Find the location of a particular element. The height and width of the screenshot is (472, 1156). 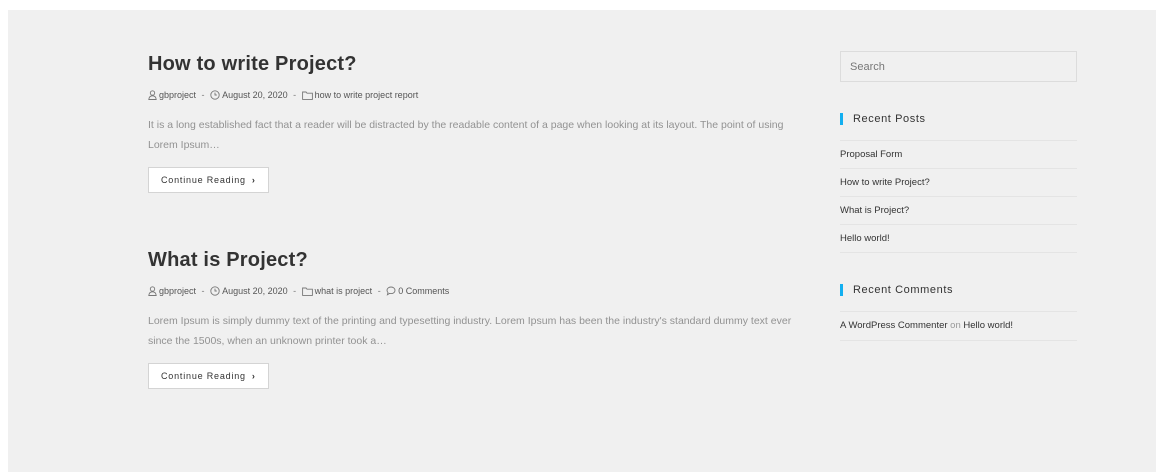

comment-on-label: on is located at coordinates (955, 325).